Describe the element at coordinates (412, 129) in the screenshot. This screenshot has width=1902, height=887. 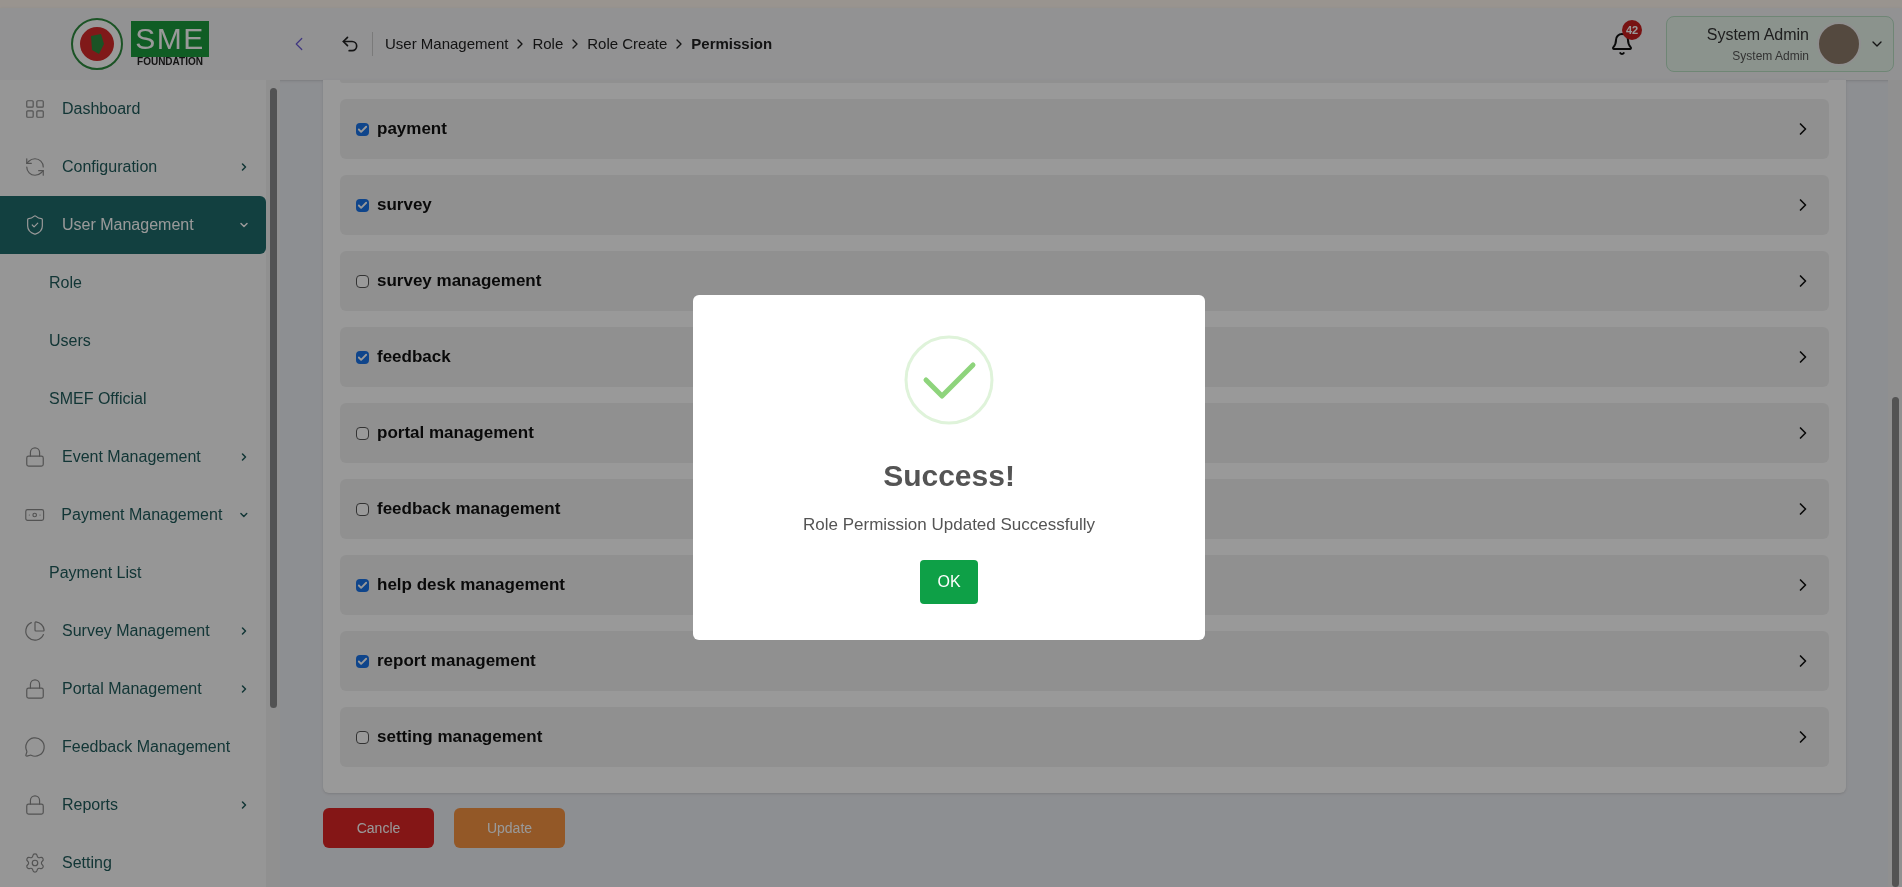
I see `permission-label: payment` at that location.